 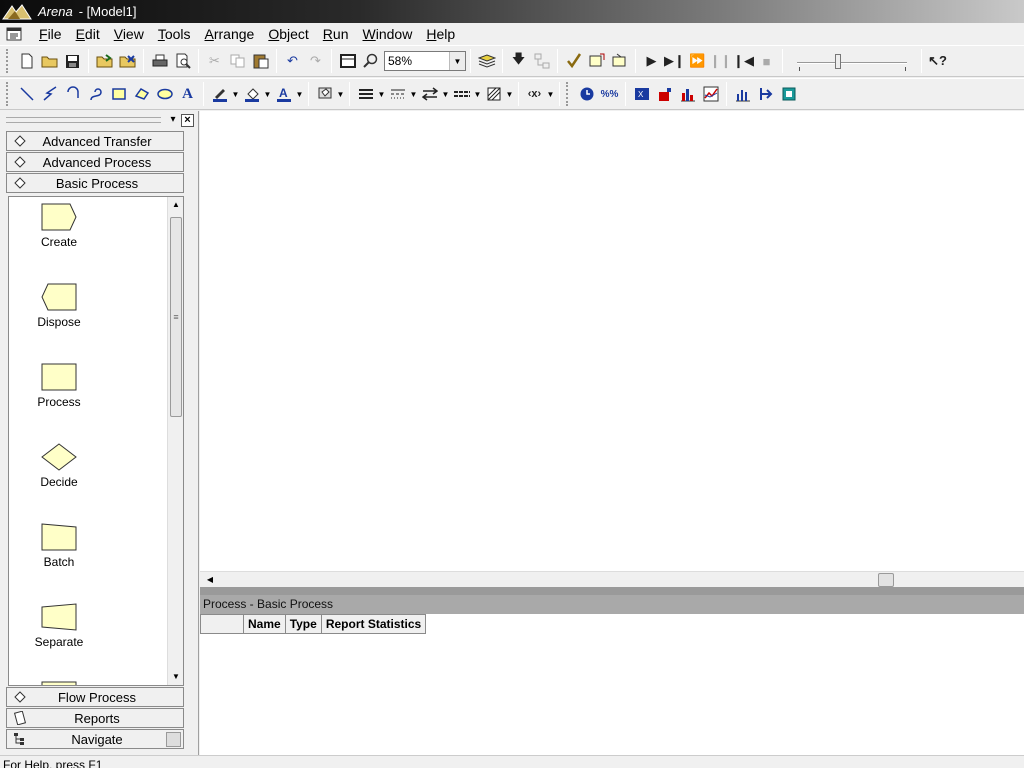 I want to click on scroll-up-icon: ▲, so click(x=175, y=205).